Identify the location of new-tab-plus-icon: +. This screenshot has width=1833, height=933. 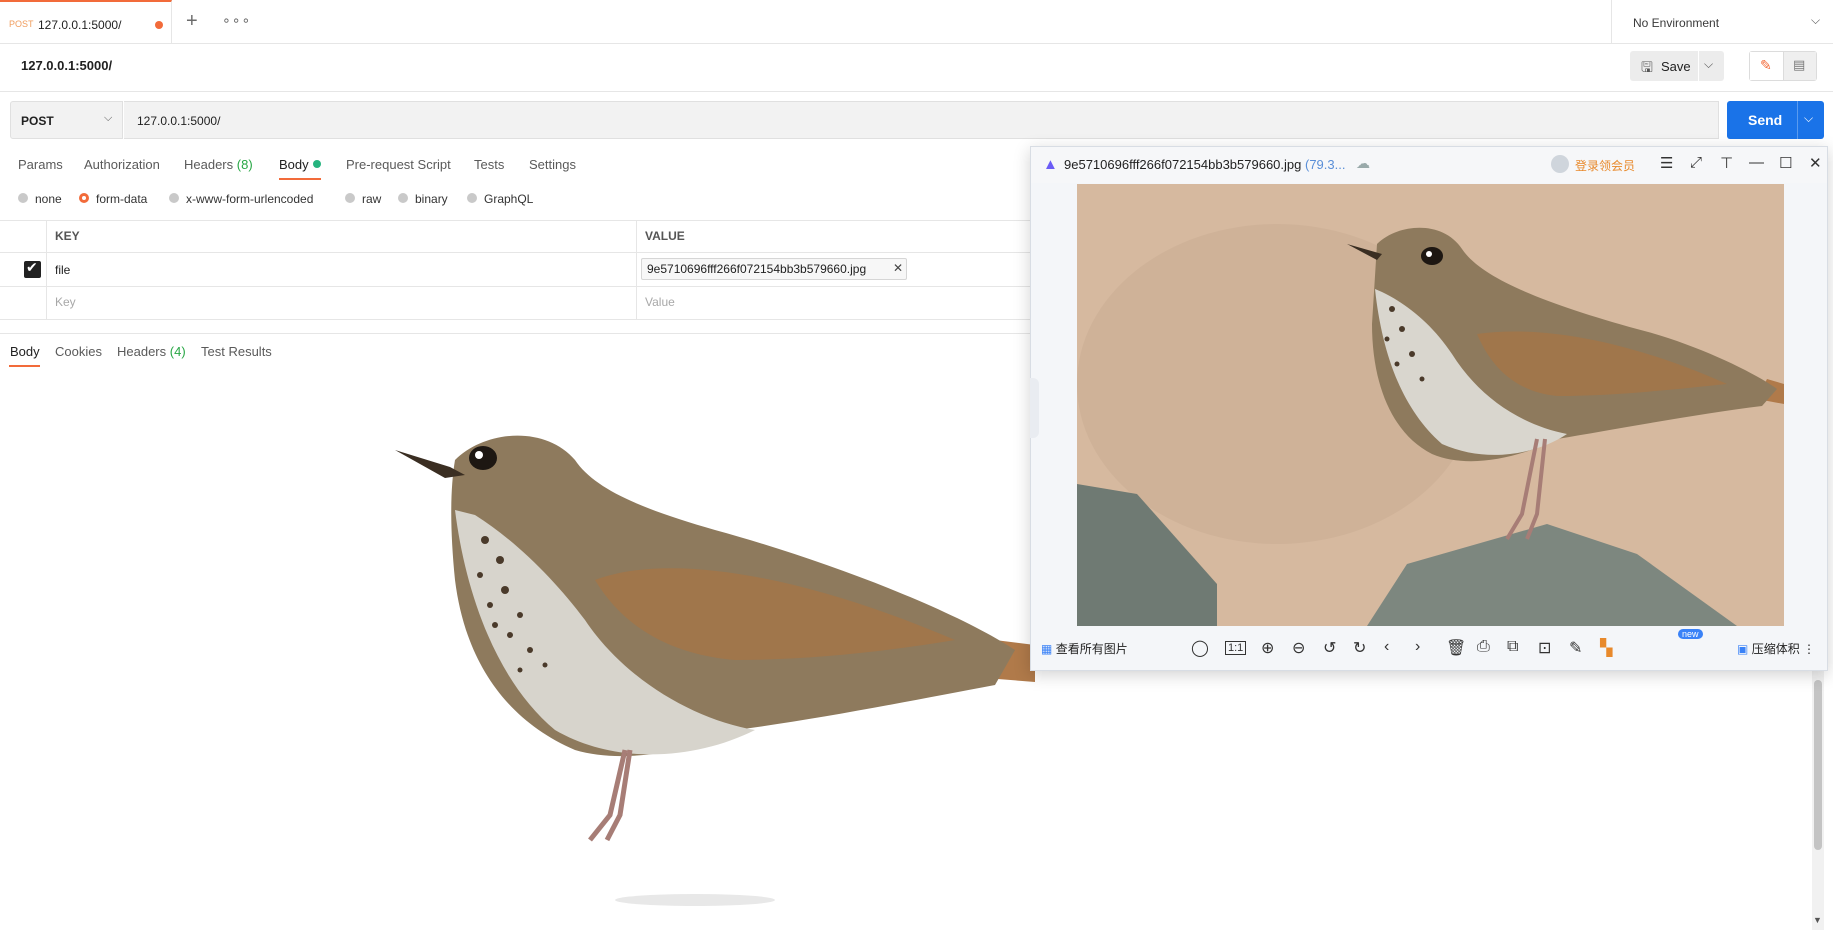
(192, 21).